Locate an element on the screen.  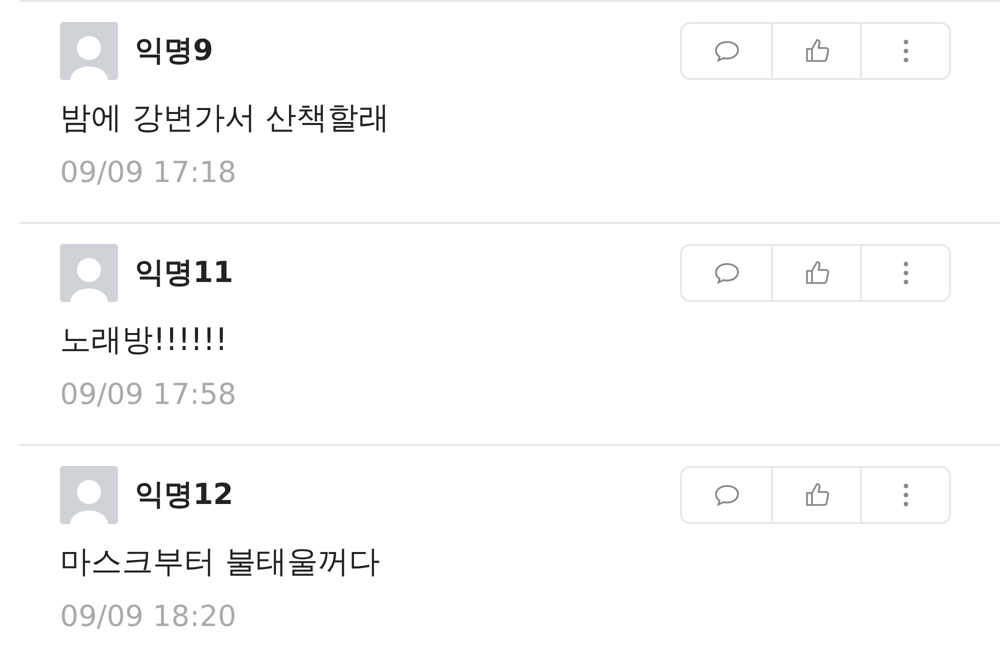
comment-text: 노래방!!!!!! is located at coordinates (144, 340).